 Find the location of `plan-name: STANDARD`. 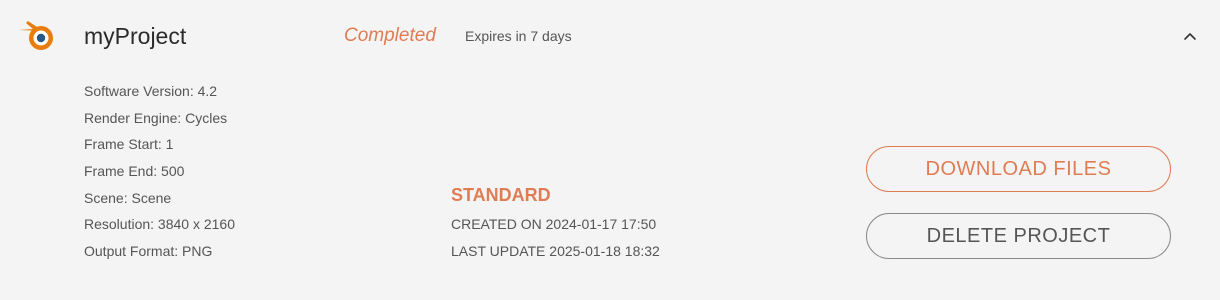

plan-name: STANDARD is located at coordinates (501, 195).